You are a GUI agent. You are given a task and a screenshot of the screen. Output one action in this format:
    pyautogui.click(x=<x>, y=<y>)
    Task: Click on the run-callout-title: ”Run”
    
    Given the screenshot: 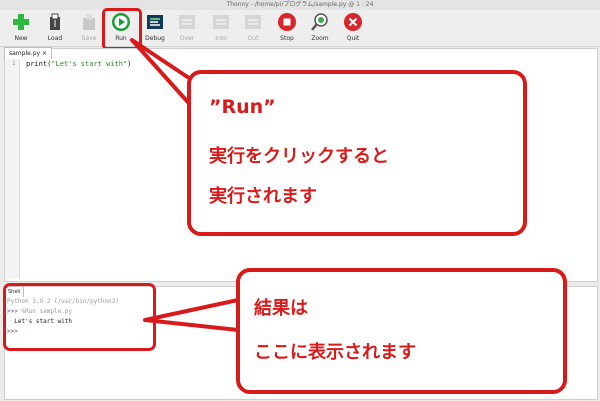 What is the action you would take?
    pyautogui.click(x=242, y=107)
    